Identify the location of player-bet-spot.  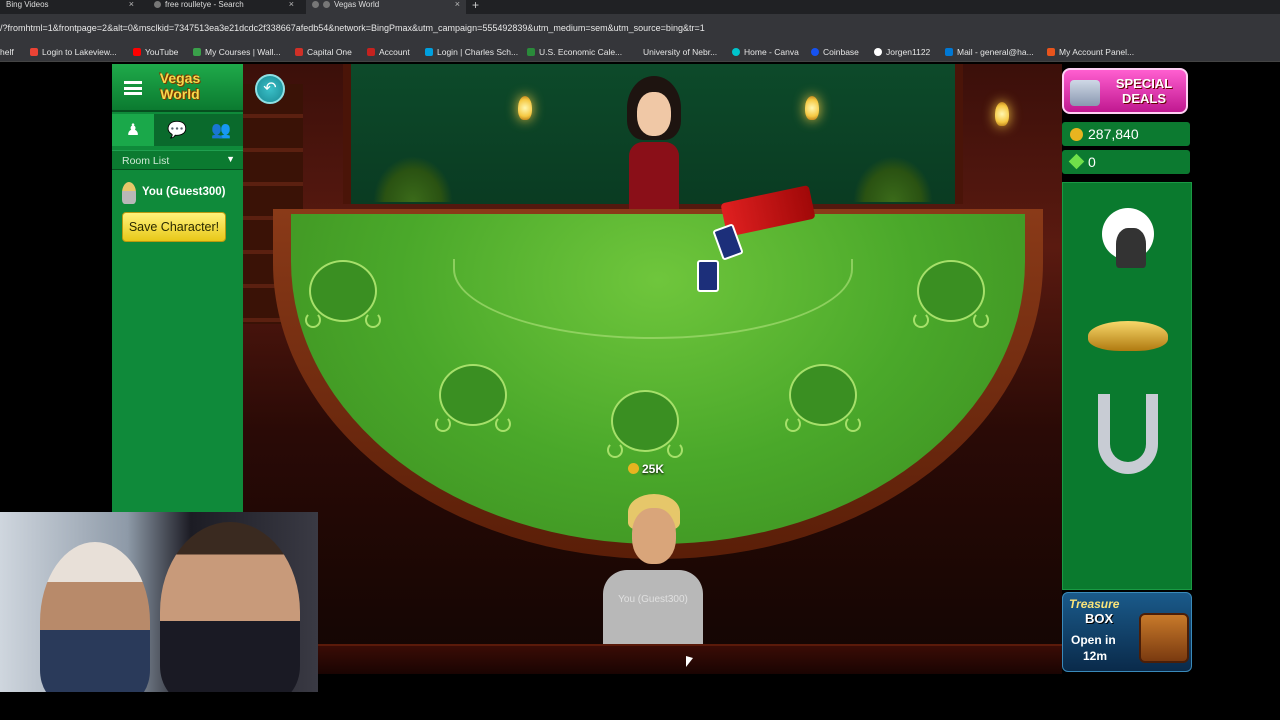
(645, 424).